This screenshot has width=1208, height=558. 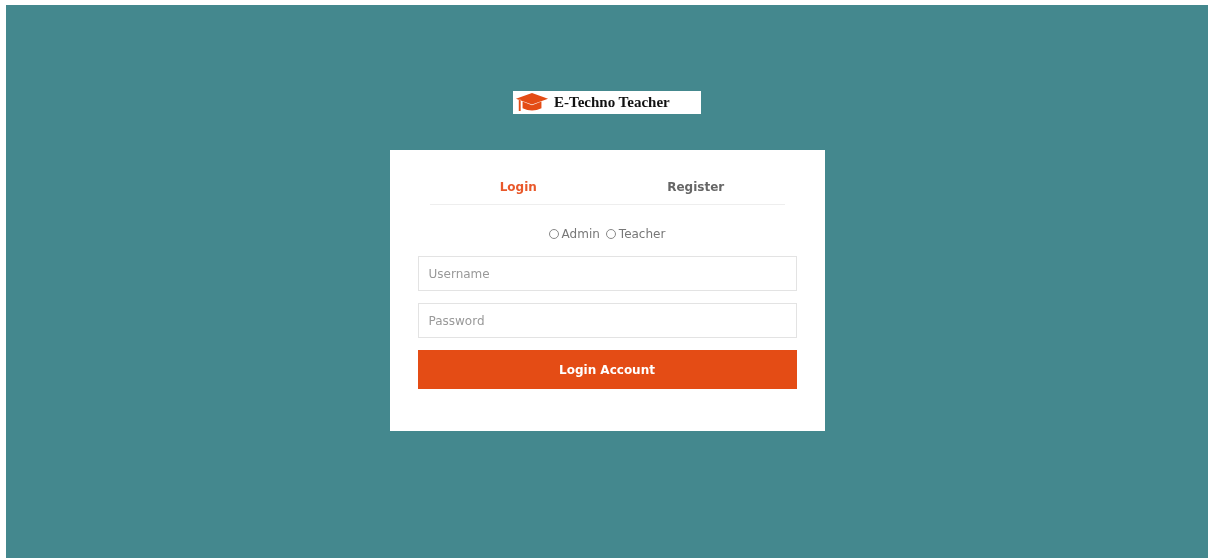 What do you see at coordinates (642, 234) in the screenshot?
I see `radio-label: Teacher` at bounding box center [642, 234].